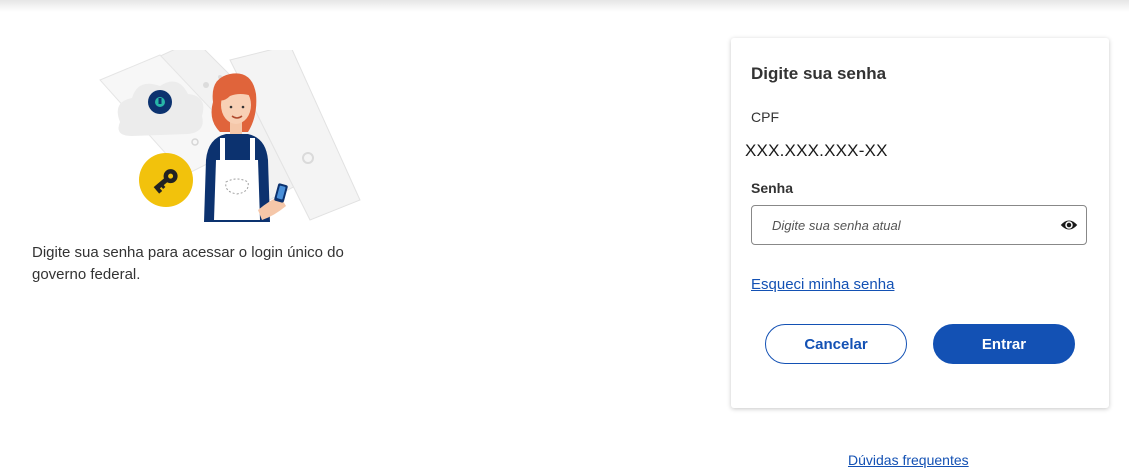 The image size is (1129, 468). I want to click on password-field, so click(919, 225).